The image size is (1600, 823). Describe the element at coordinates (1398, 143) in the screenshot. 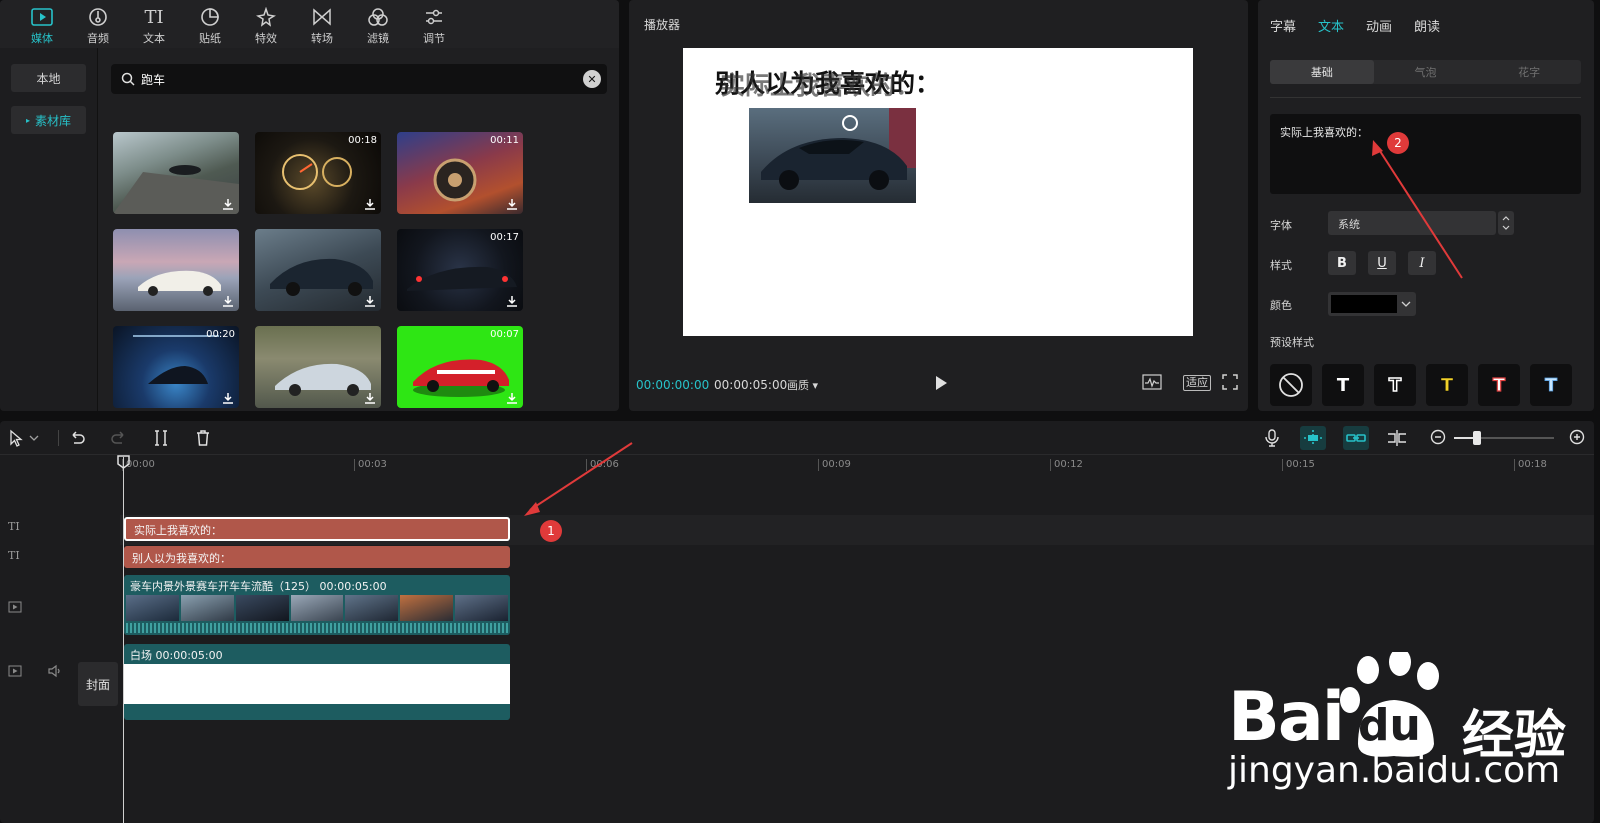

I see `annotation-badge-2: 2` at that location.